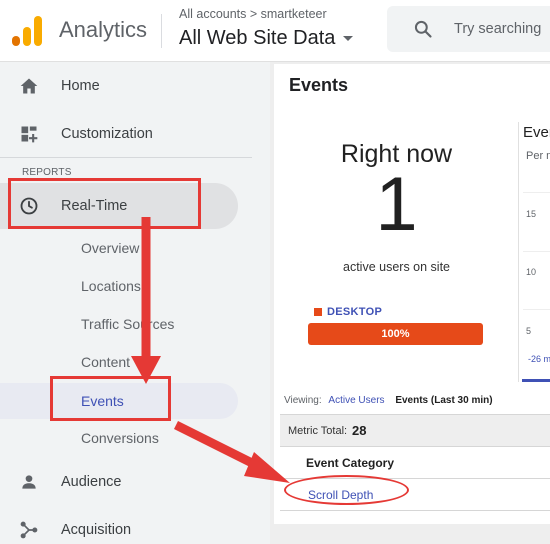  Describe the element at coordinates (47, 172) in the screenshot. I see `section-label: REPORTS` at that location.